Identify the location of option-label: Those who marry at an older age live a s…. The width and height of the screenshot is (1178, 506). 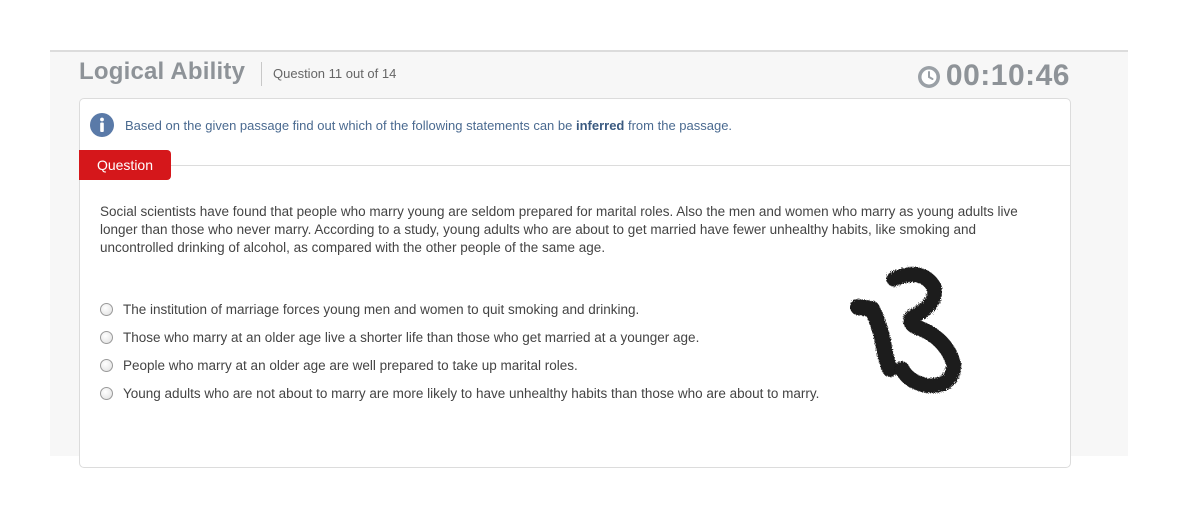
(411, 337).